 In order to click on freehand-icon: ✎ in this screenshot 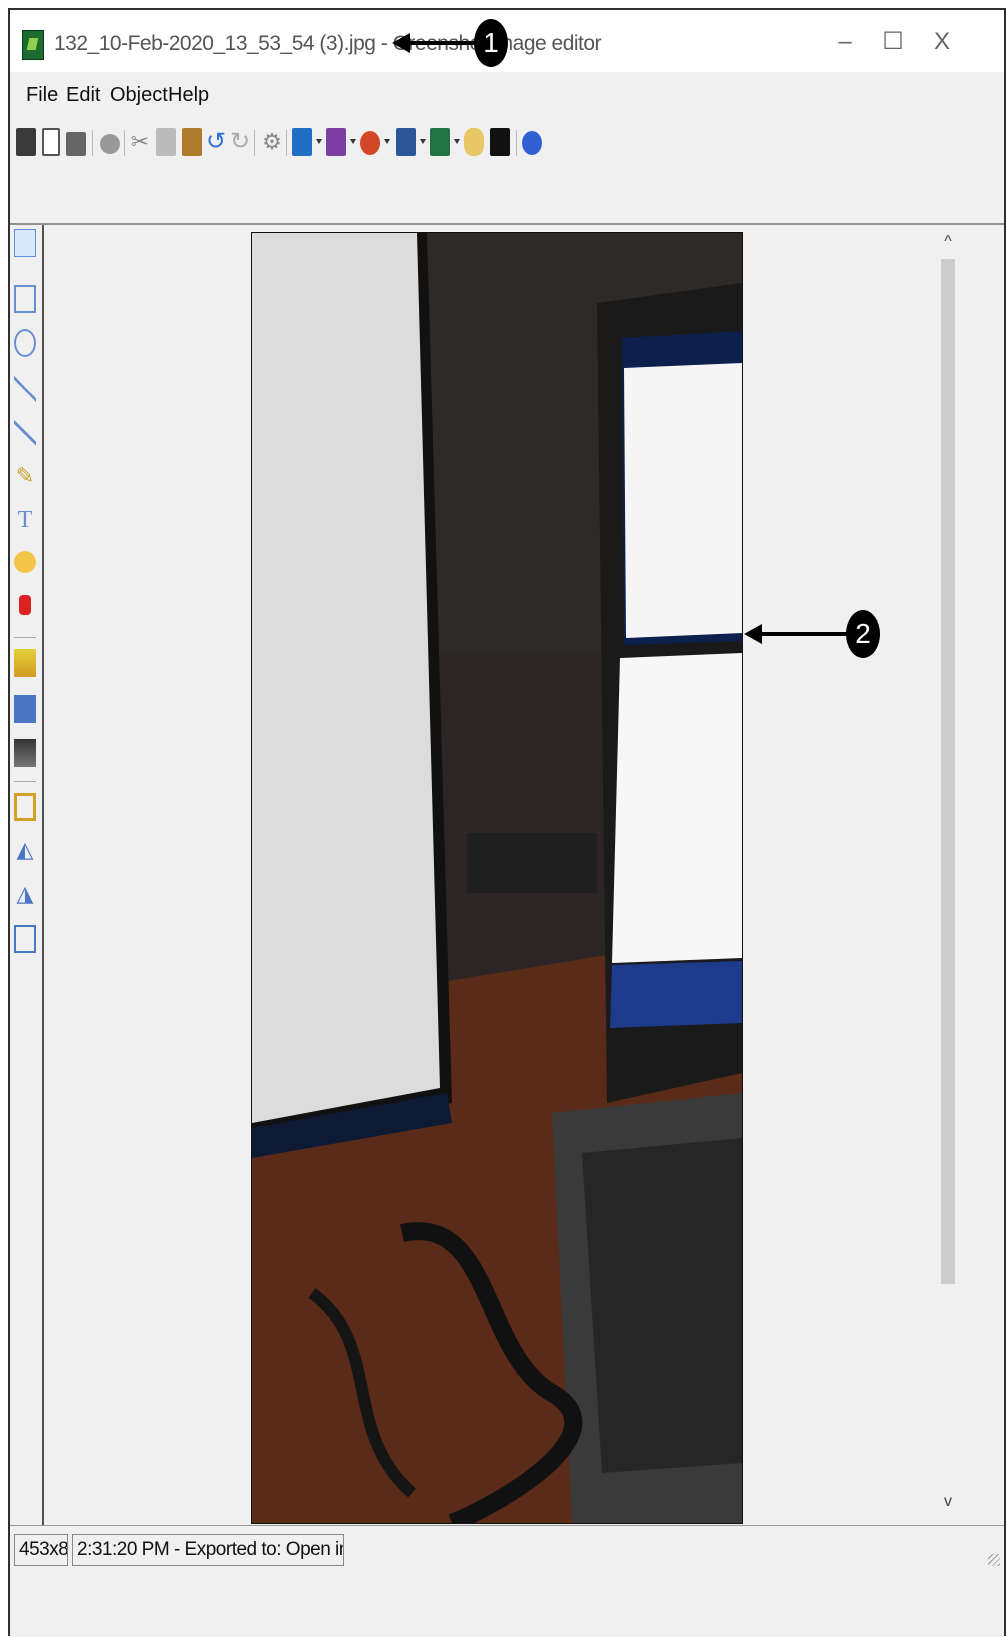, I will do `click(25, 477)`.